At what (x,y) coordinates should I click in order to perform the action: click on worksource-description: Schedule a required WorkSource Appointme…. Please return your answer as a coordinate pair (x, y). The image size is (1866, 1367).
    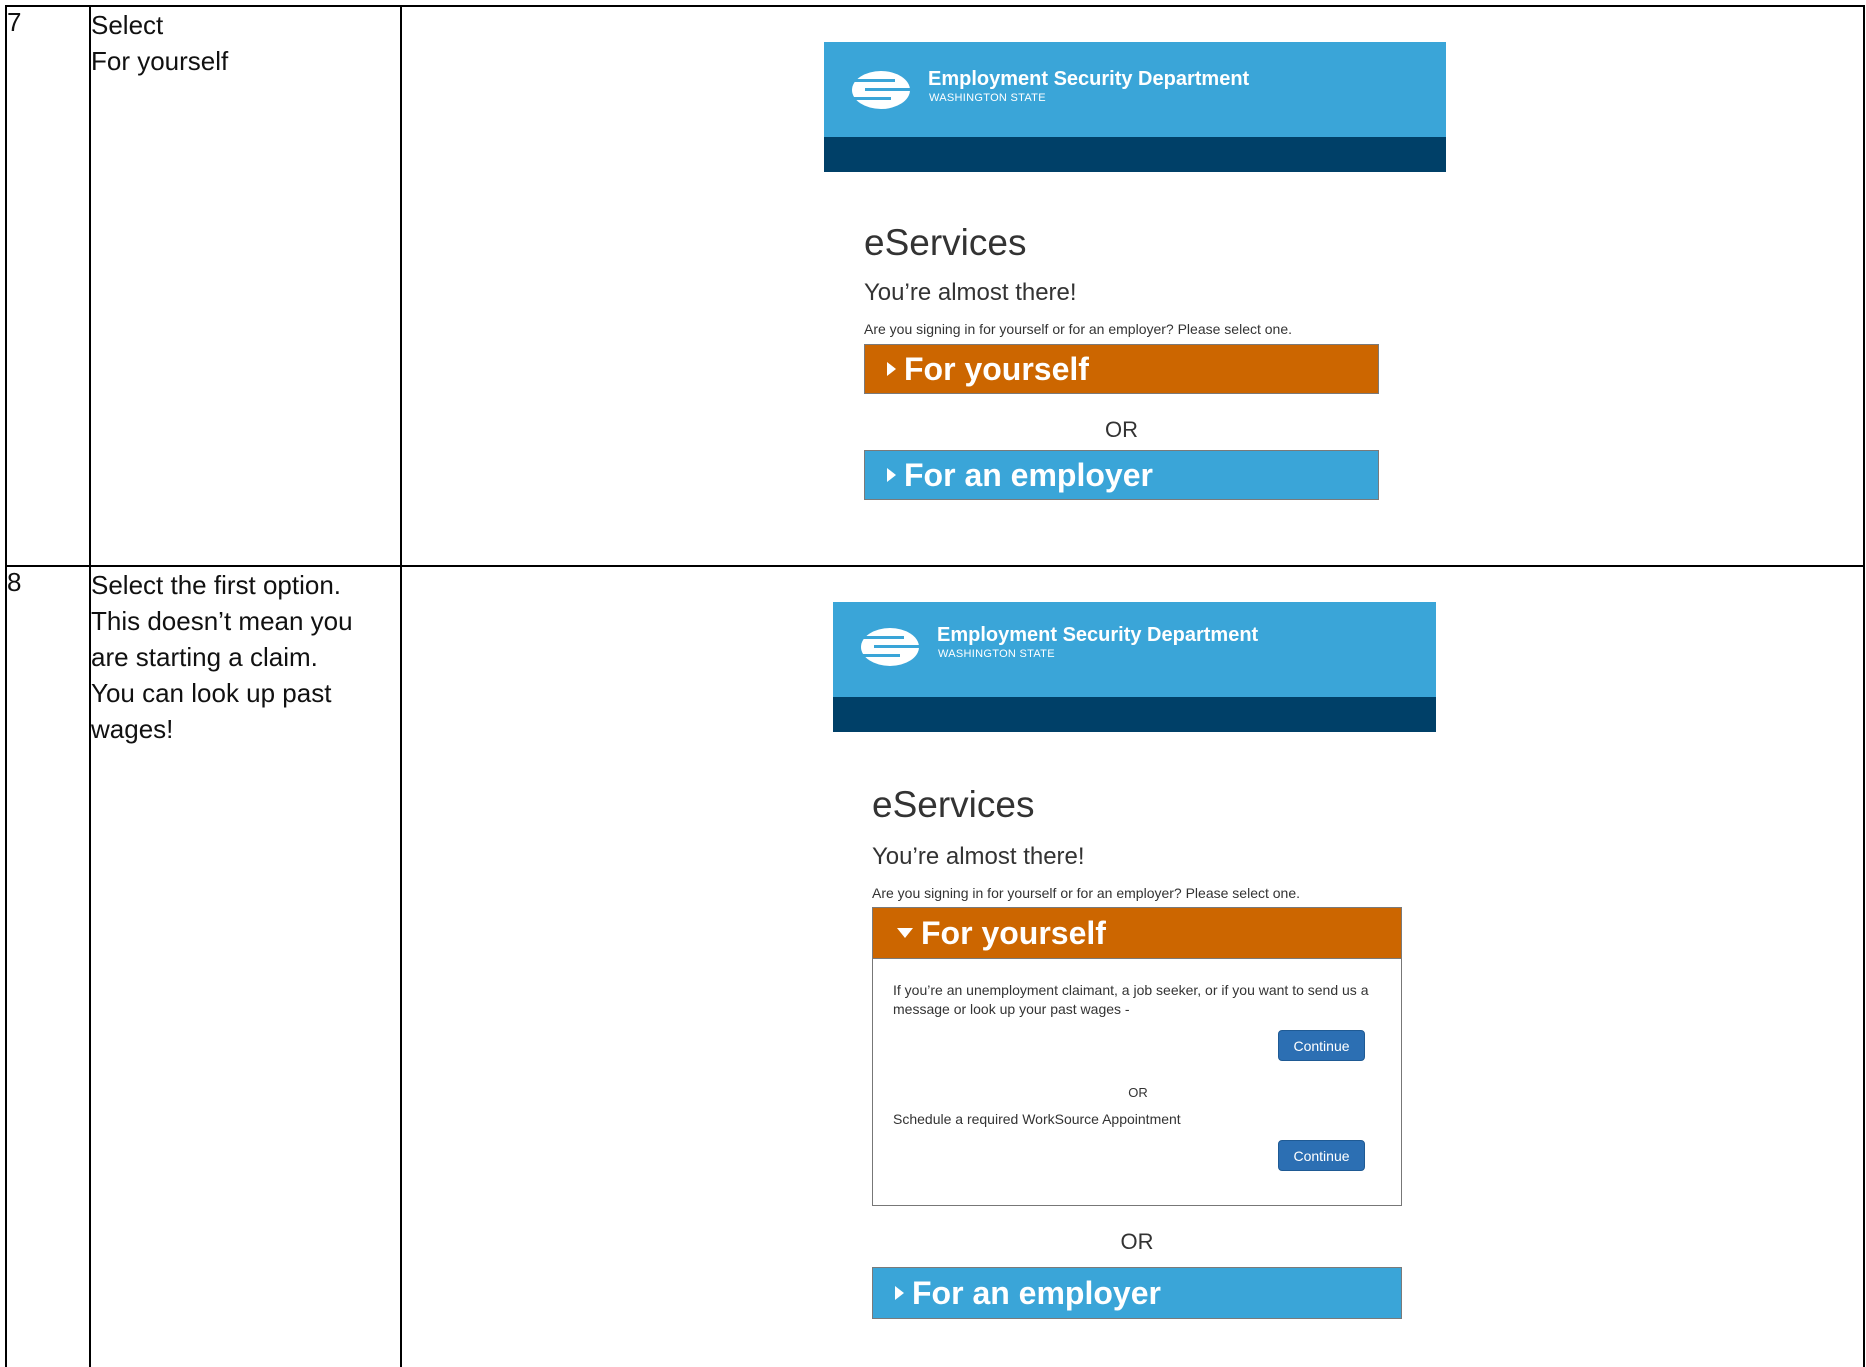
    Looking at the image, I should click on (1037, 1119).